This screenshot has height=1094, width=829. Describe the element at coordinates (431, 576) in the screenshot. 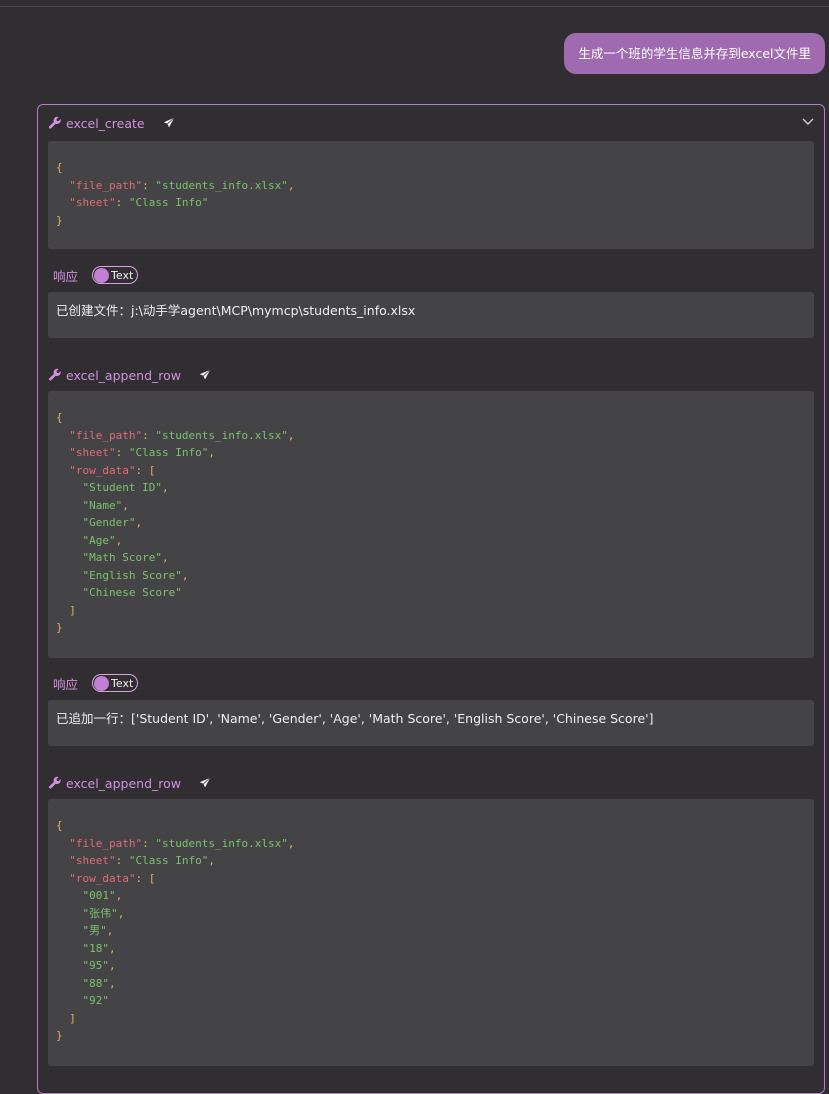

I see `code-line: "English Score",` at that location.